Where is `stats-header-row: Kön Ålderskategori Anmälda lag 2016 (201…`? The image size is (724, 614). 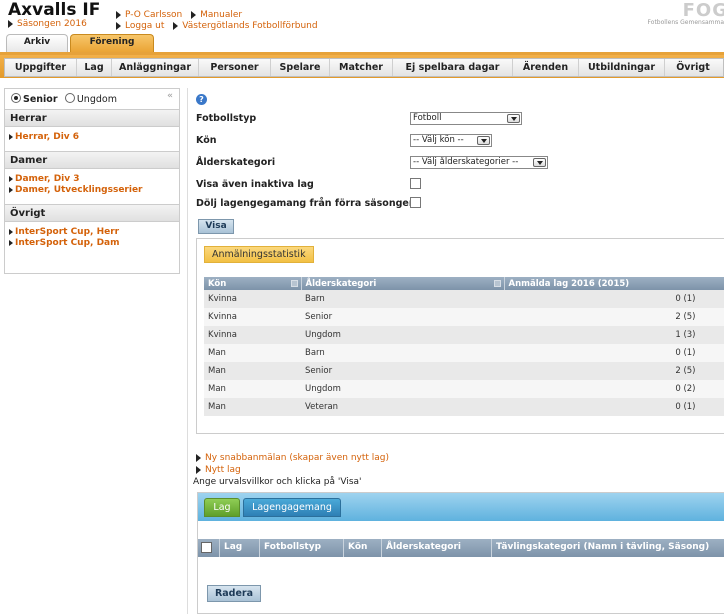 stats-header-row: Kön Ålderskategori Anmälda lag 2016 (201… is located at coordinates (464, 283).